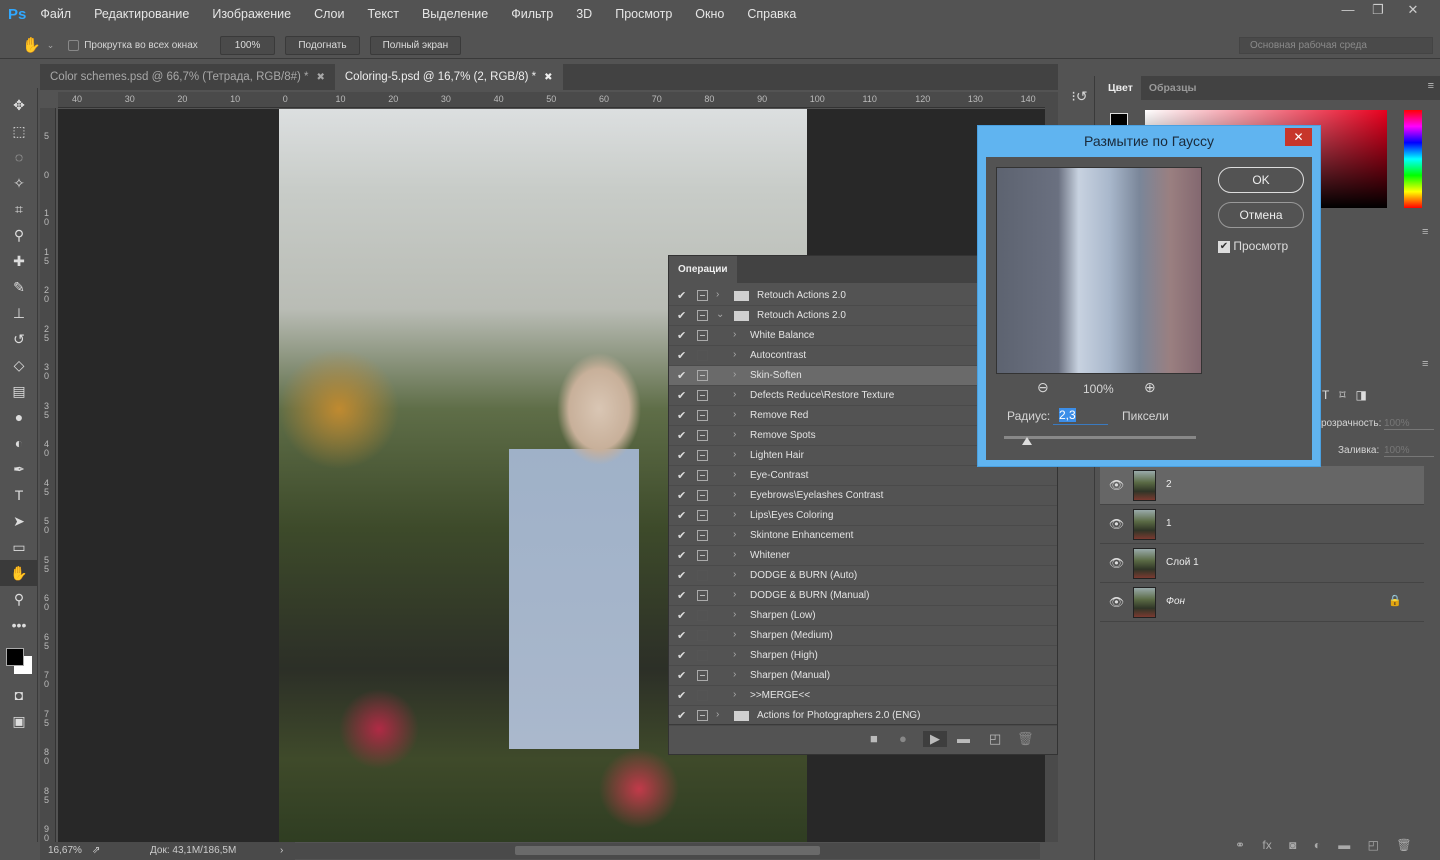 This screenshot has width=1440, height=860. Describe the element at coordinates (19, 573) in the screenshot. I see `hand-tool-icon: ✋` at that location.